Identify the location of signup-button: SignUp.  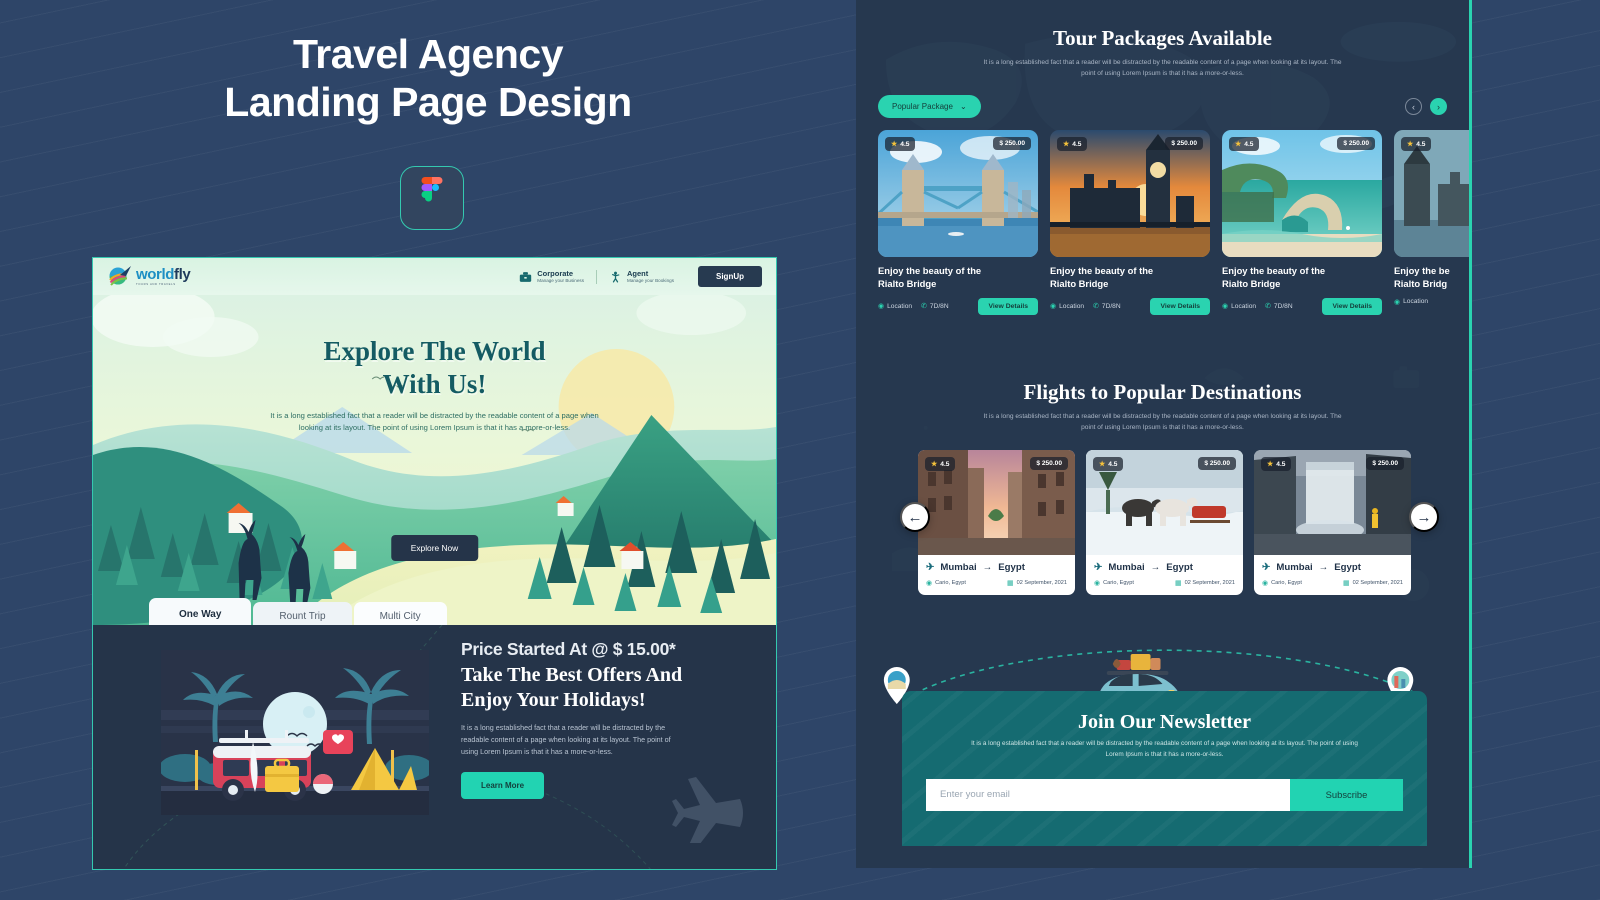
(730, 276).